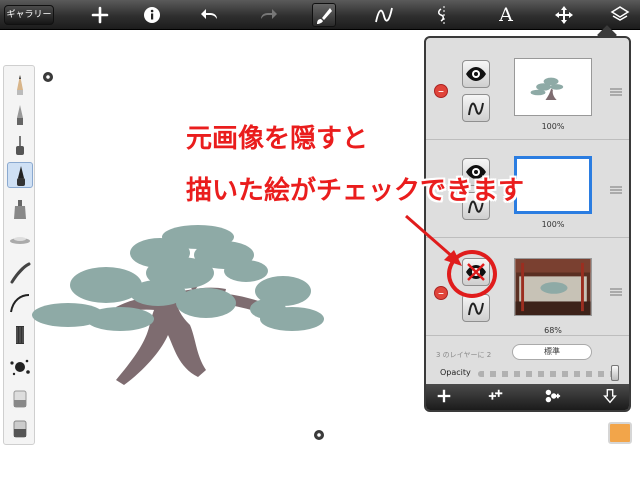 The image size is (640, 480). Describe the element at coordinates (210, 15) in the screenshot. I see `undo-icon` at that location.